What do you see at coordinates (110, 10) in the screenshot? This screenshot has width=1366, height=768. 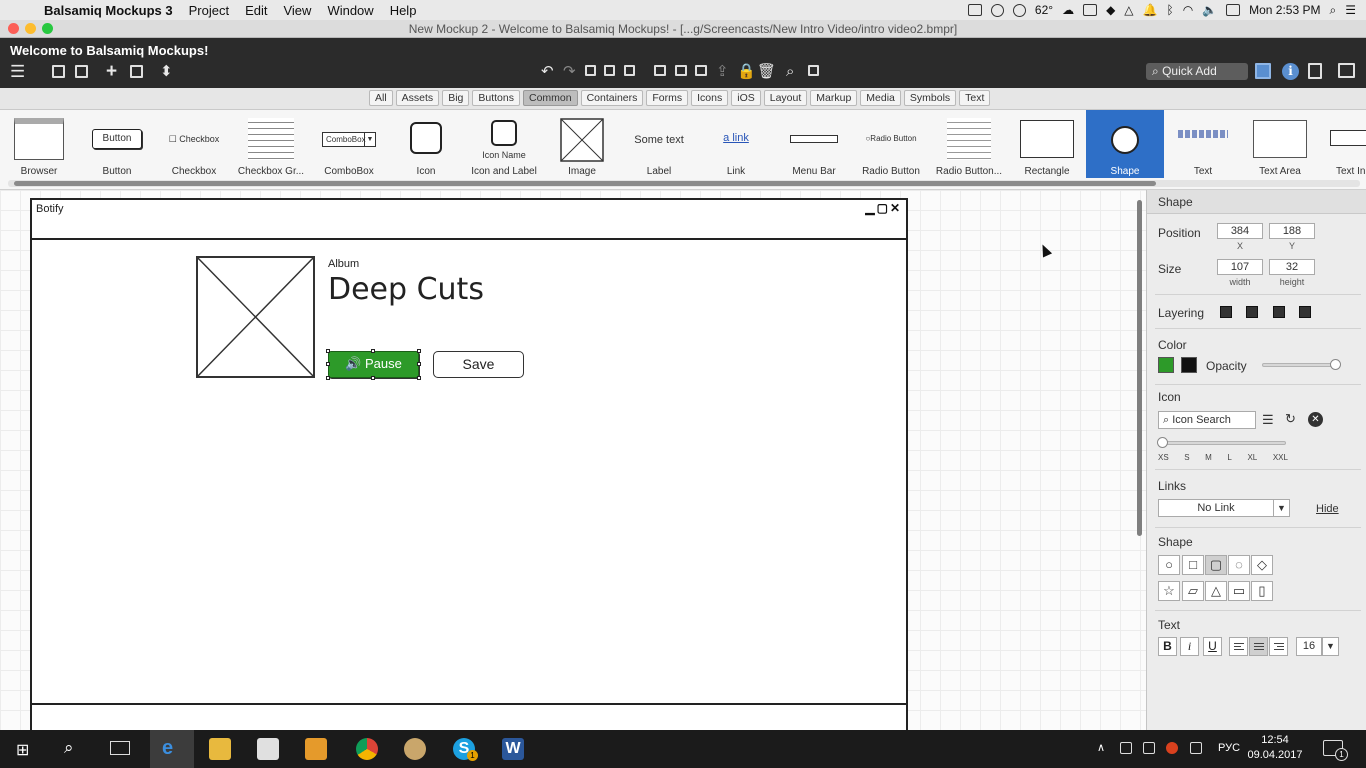 I see `app-menu: Balsamiq Mockups 3` at bounding box center [110, 10].